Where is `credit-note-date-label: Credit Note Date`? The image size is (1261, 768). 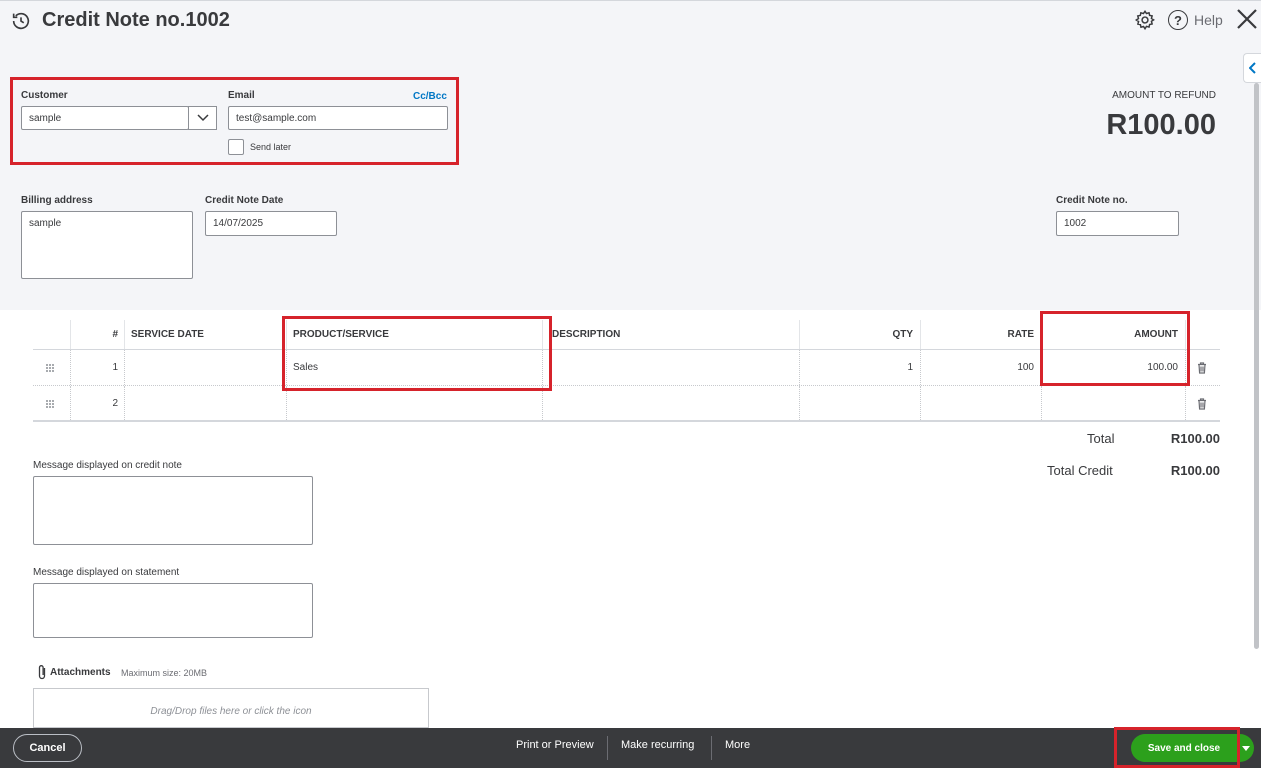 credit-note-date-label: Credit Note Date is located at coordinates (244, 200).